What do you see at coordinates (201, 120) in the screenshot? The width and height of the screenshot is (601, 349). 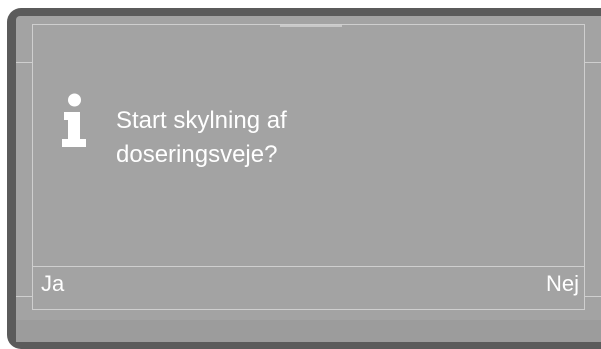 I see `dialog-message-line1: Start skylning af` at bounding box center [201, 120].